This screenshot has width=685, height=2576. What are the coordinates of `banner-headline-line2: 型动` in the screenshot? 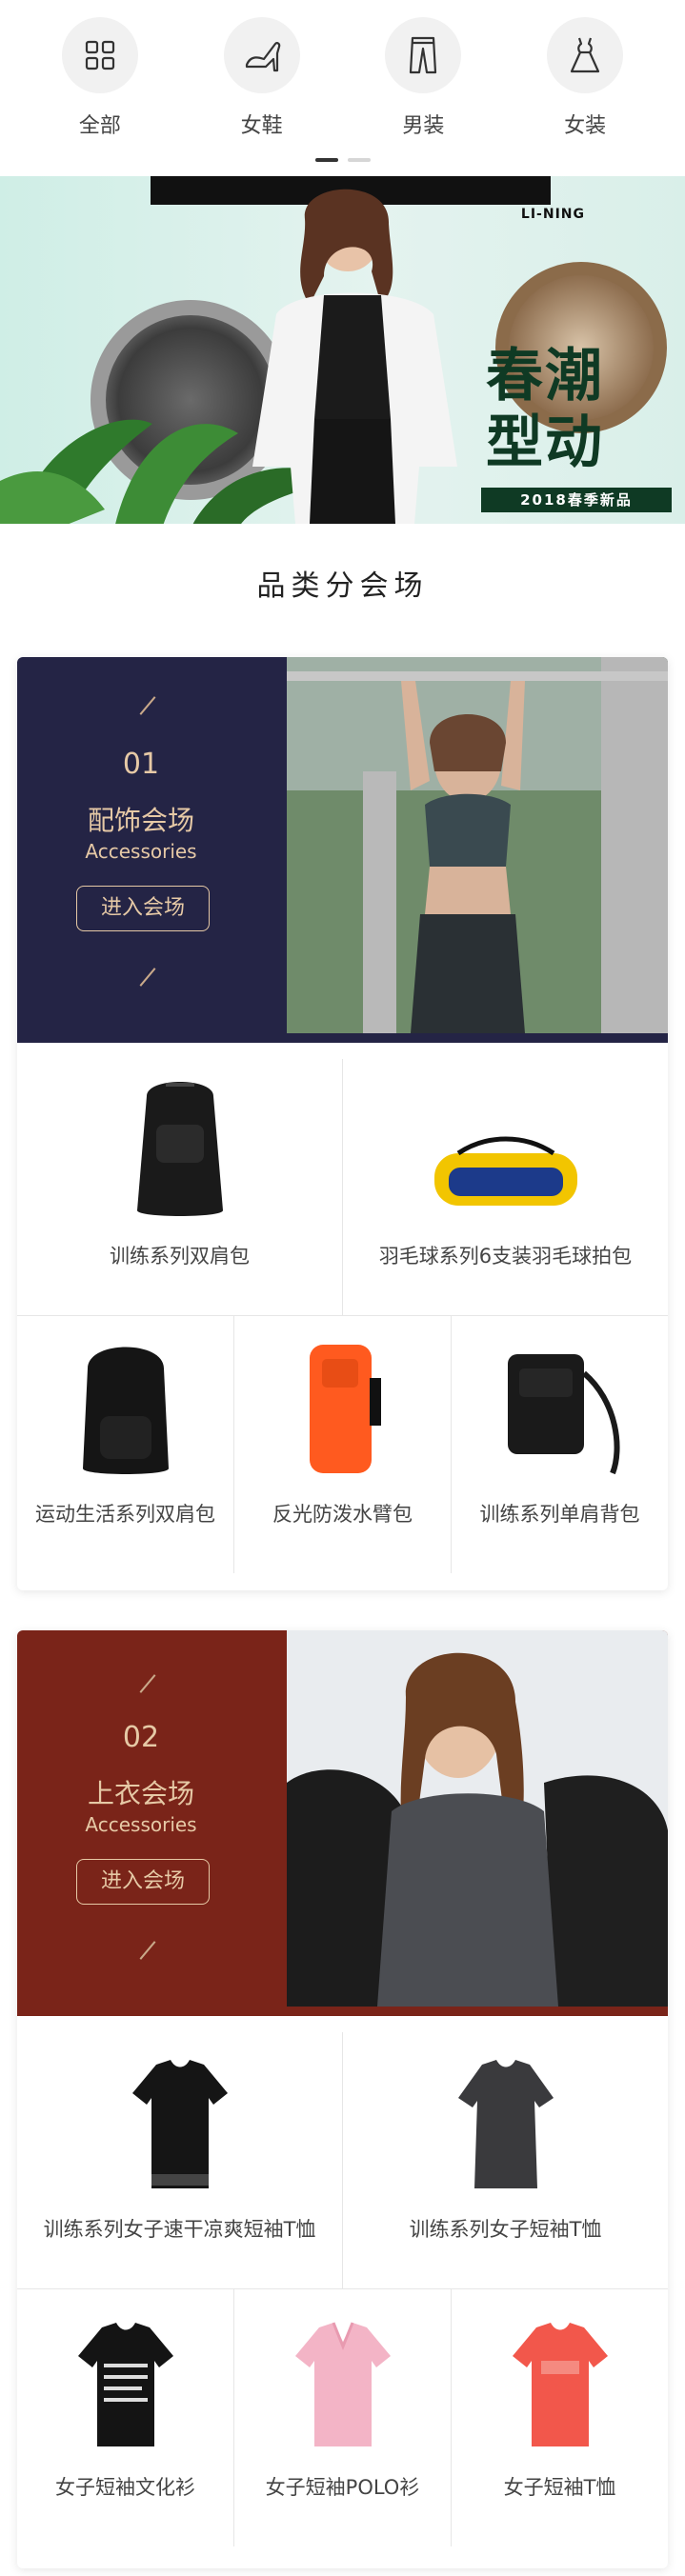 It's located at (545, 442).